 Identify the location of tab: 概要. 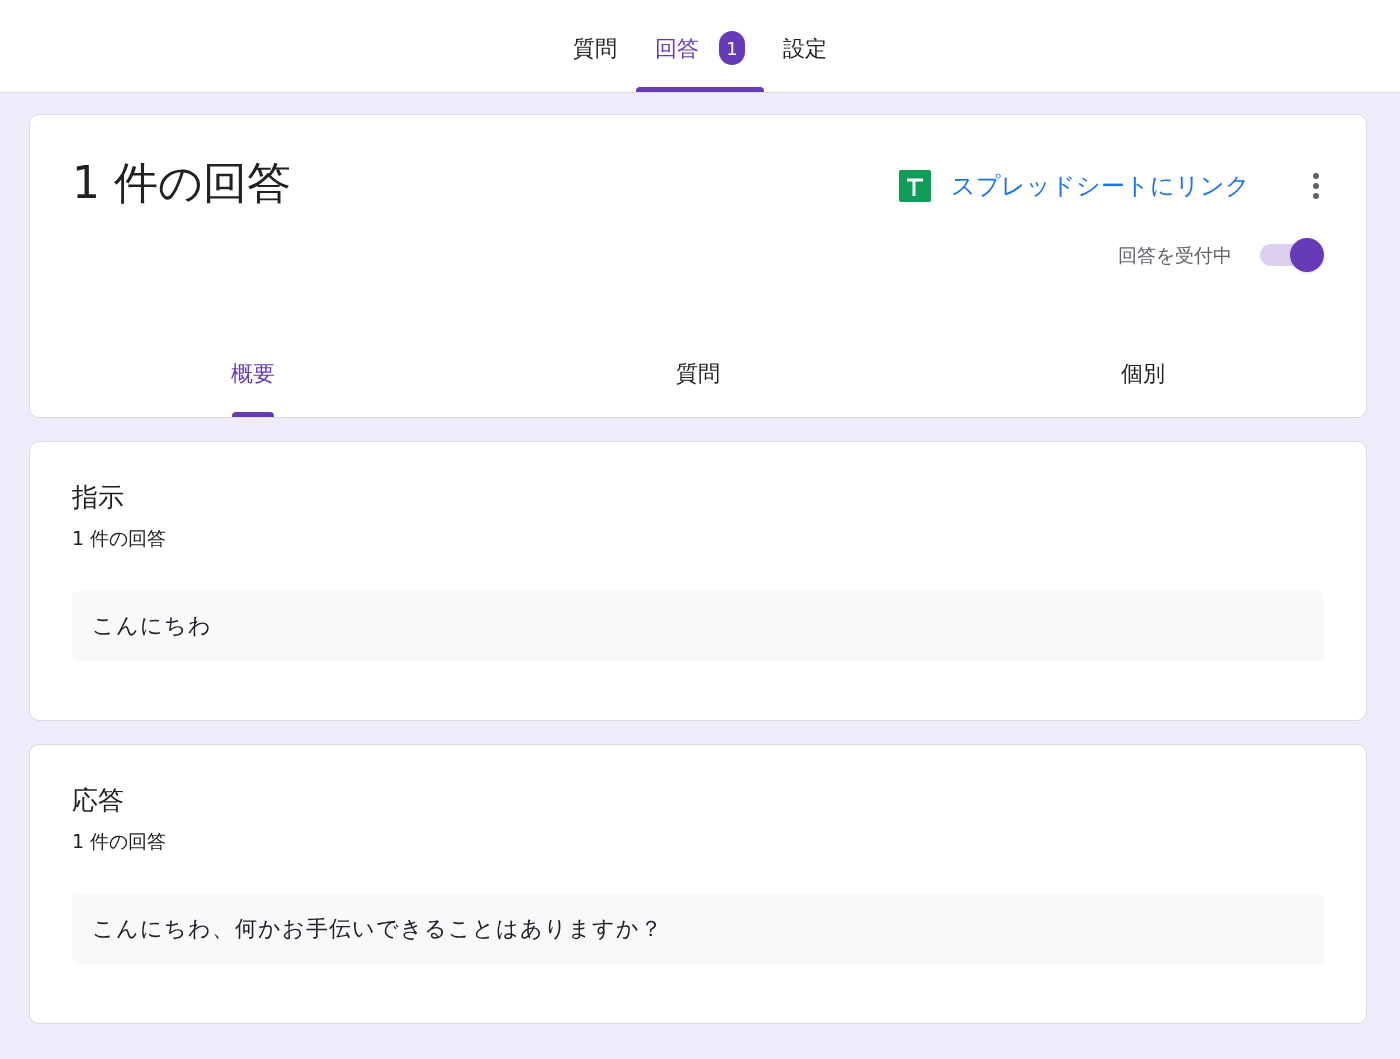
(253, 379).